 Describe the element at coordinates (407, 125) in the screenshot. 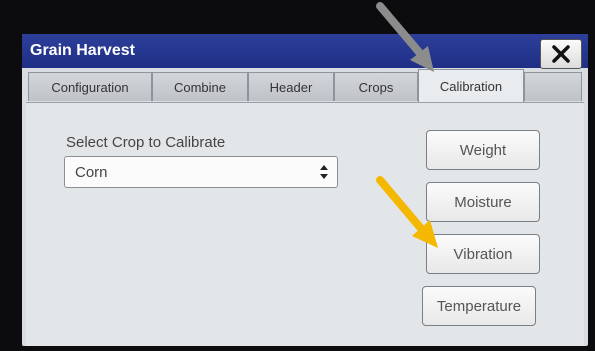

I see `annotation-arrows` at that location.